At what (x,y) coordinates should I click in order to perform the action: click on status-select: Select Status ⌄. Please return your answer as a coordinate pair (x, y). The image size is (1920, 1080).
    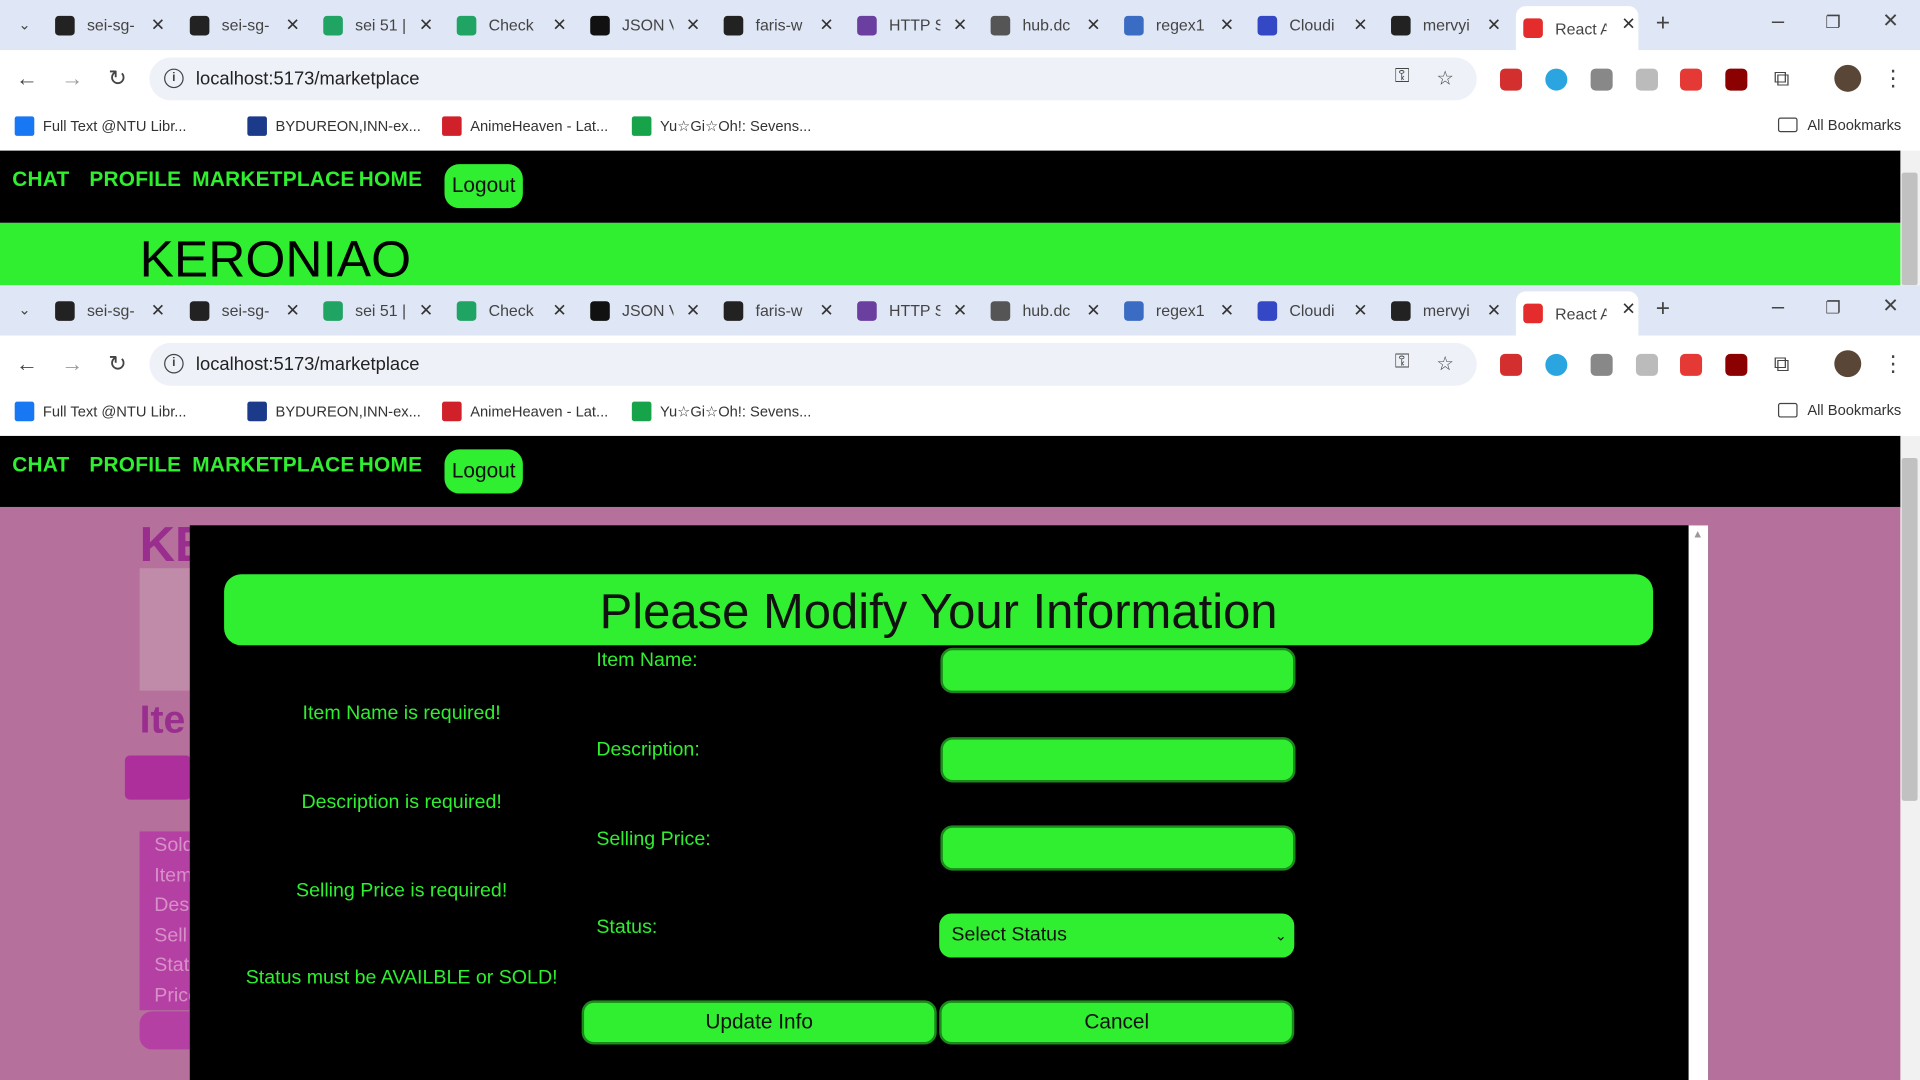
    Looking at the image, I should click on (1117, 935).